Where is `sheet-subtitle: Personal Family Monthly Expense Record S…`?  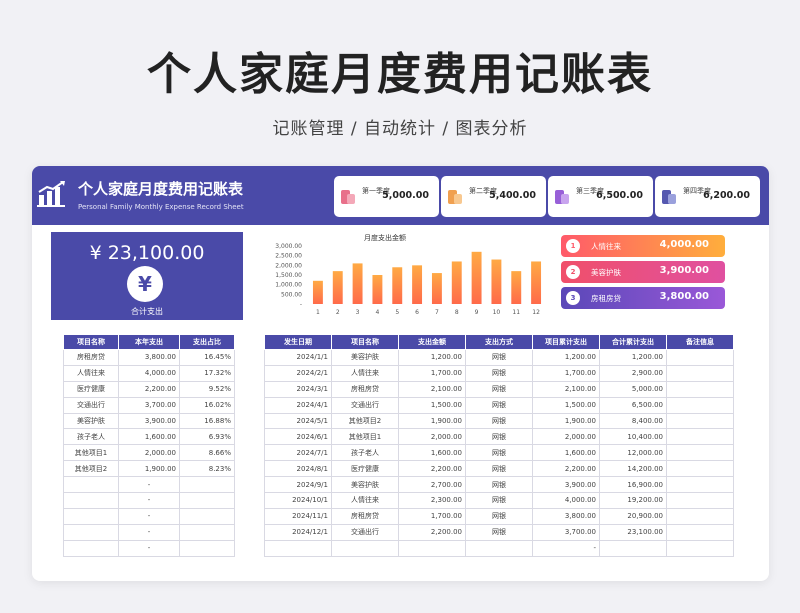
sheet-subtitle: Personal Family Monthly Expense Record S… is located at coordinates (161, 207).